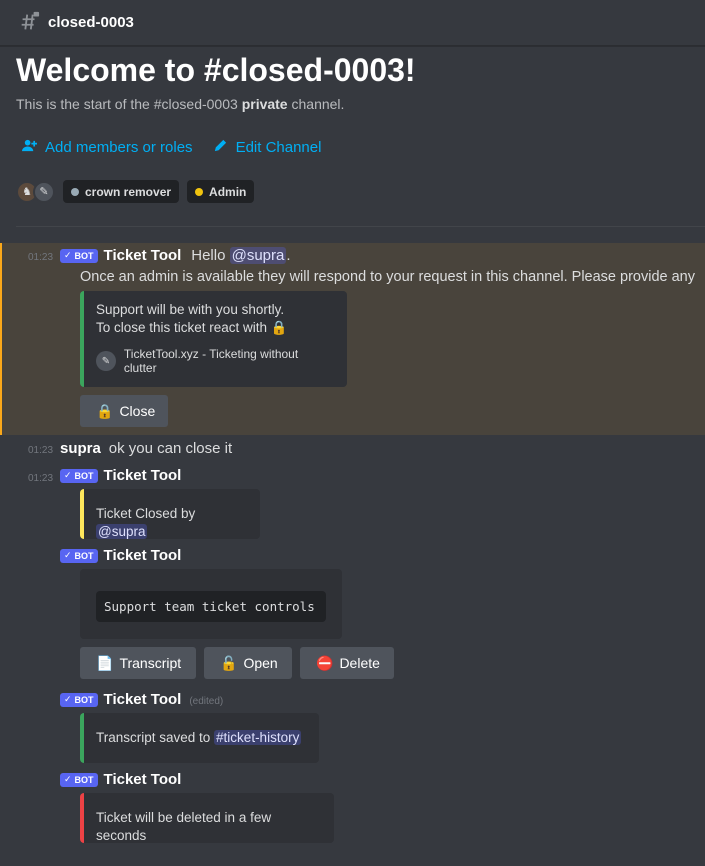  What do you see at coordinates (91, 22) in the screenshot?
I see `channel-title: closed-0003` at bounding box center [91, 22].